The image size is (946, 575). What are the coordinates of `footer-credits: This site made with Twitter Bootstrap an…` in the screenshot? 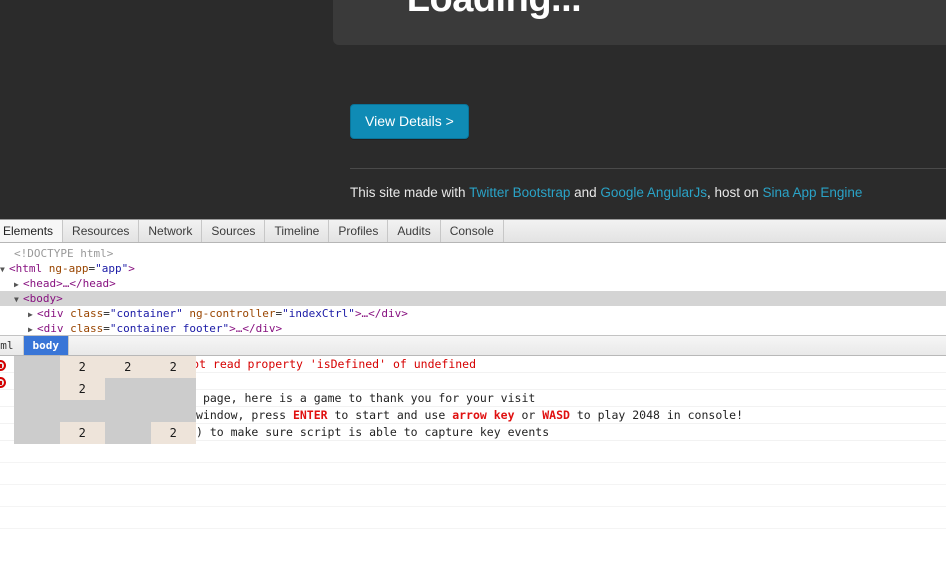 It's located at (606, 192).